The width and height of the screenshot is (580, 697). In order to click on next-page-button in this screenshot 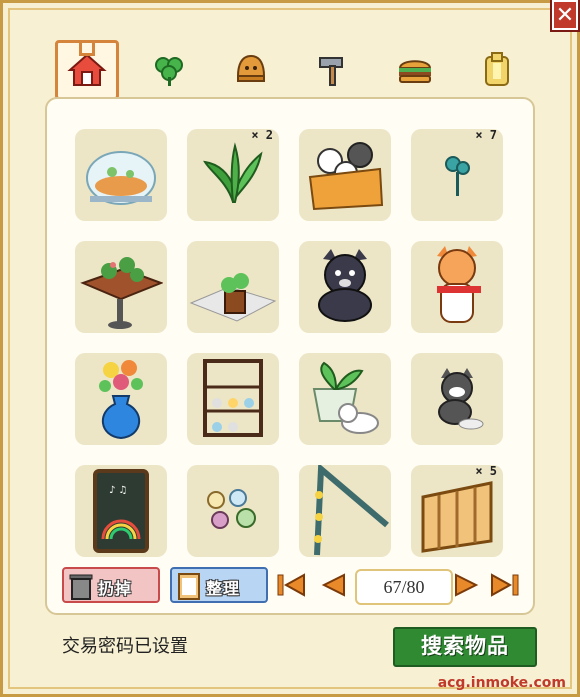, I will do `click(467, 585)`.